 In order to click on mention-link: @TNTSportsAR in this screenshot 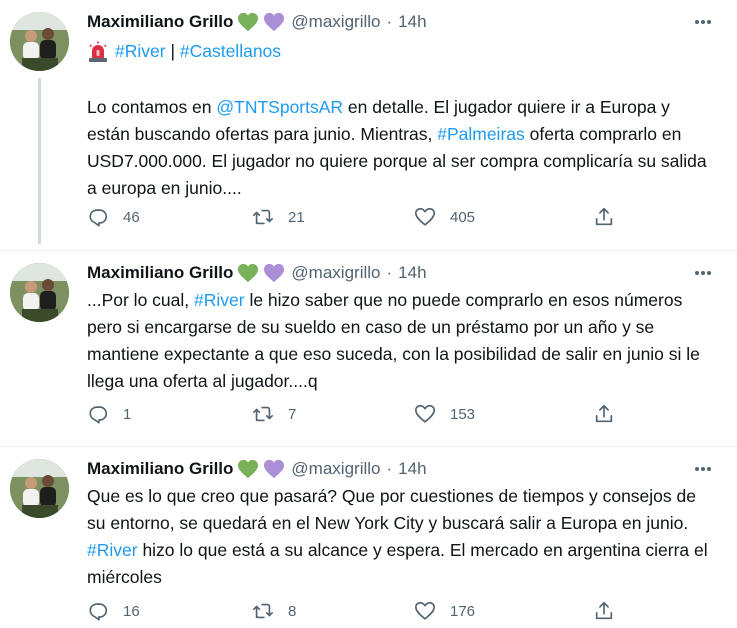, I will do `click(279, 107)`.